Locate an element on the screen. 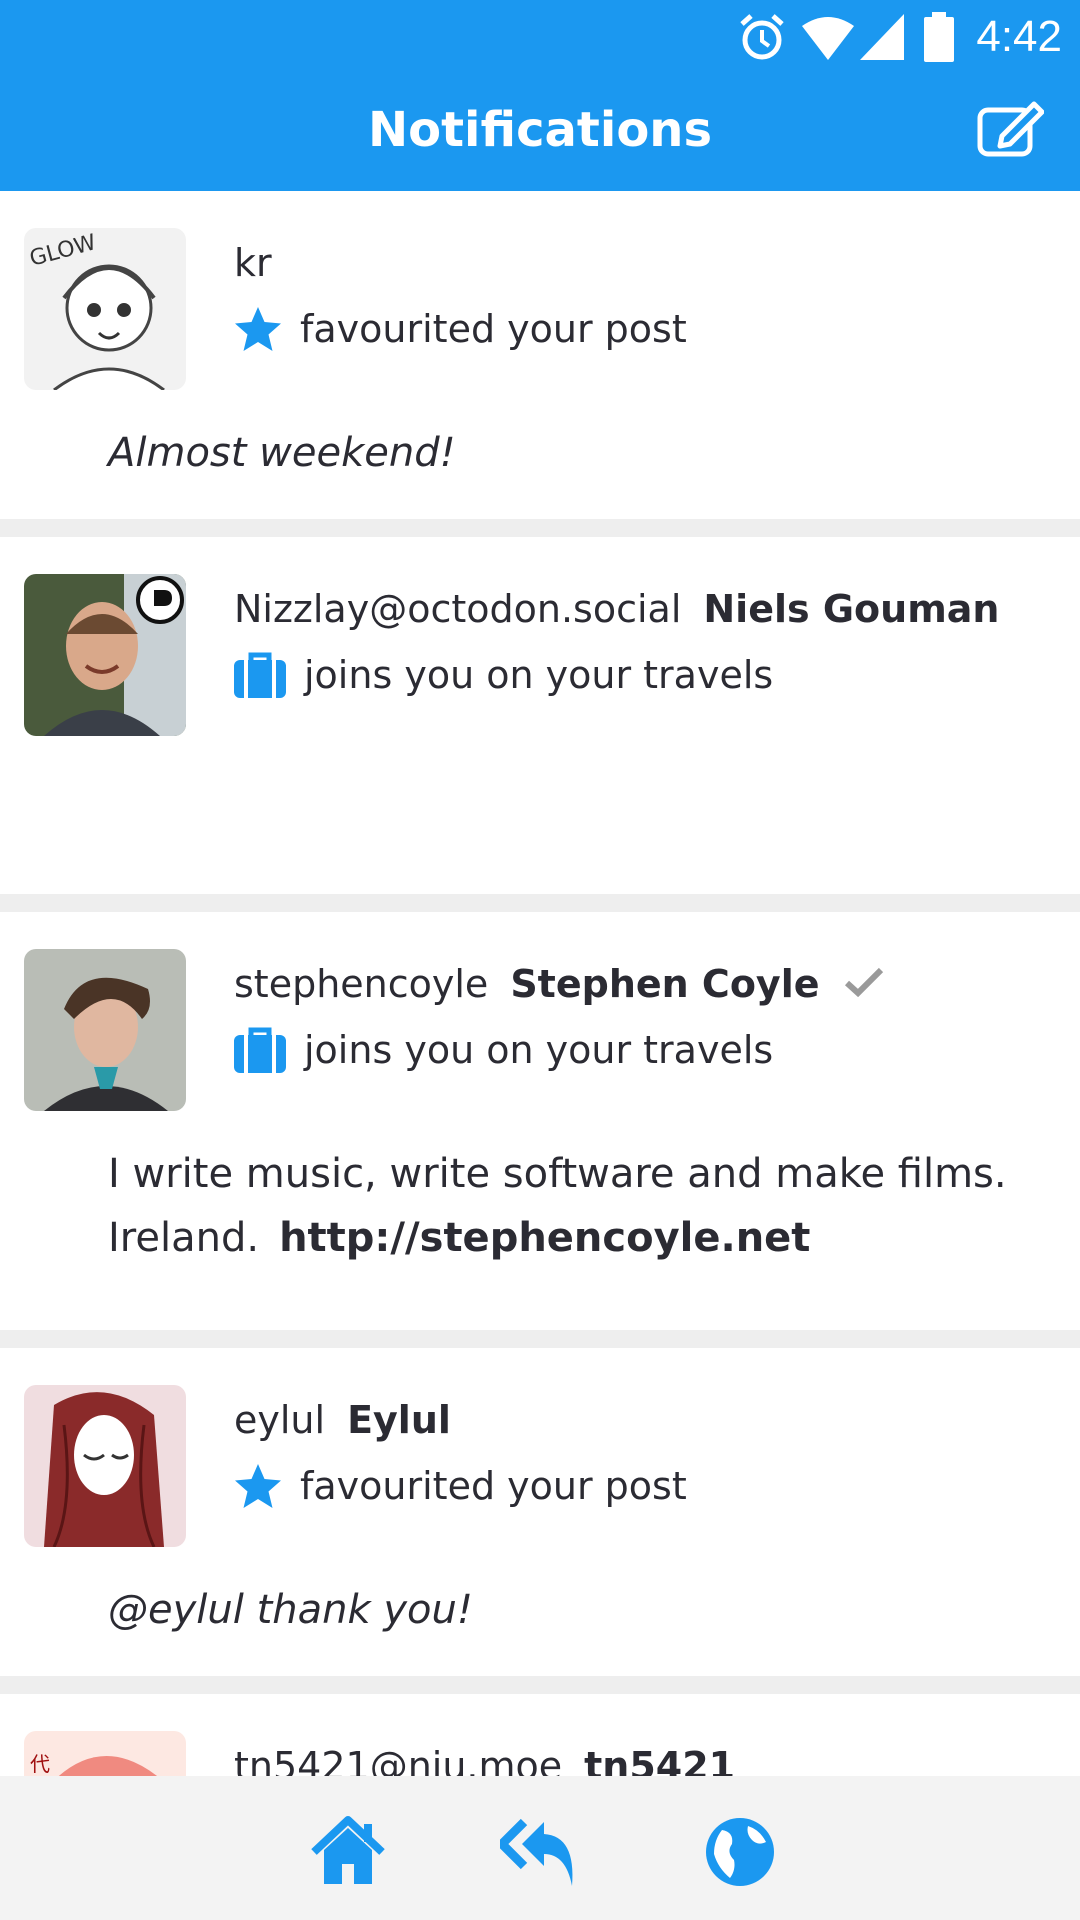 This screenshot has width=1080, height=1920. post-content: Almost weekend! is located at coordinates (282, 453).